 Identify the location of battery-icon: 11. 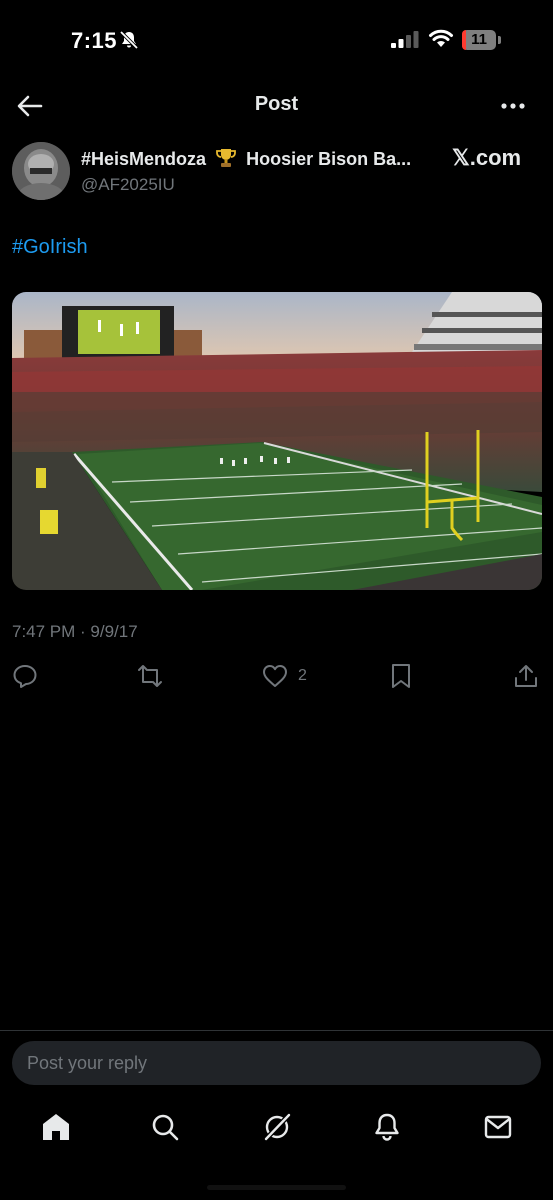
(479, 40).